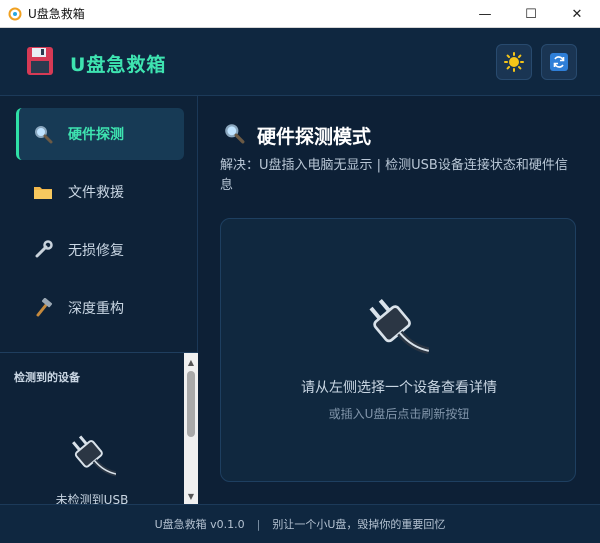  Describe the element at coordinates (47, 377) in the screenshot. I see `device-list-title: 检测到的设备` at that location.